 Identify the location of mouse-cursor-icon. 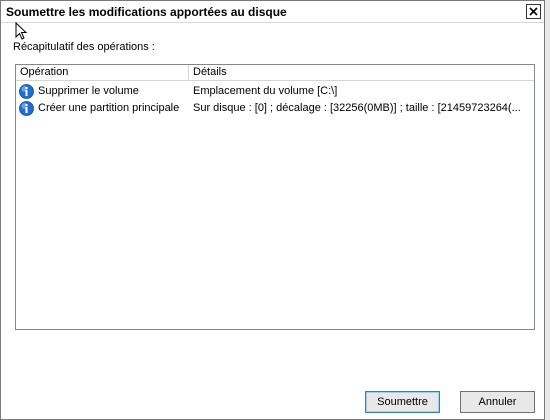
(21, 31).